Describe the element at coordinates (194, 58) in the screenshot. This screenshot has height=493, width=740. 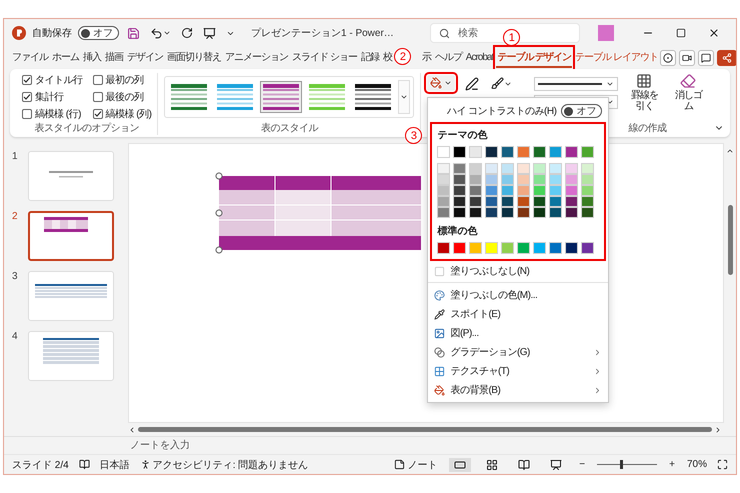
I see `ribbon-tab: 画面切り替え` at that location.